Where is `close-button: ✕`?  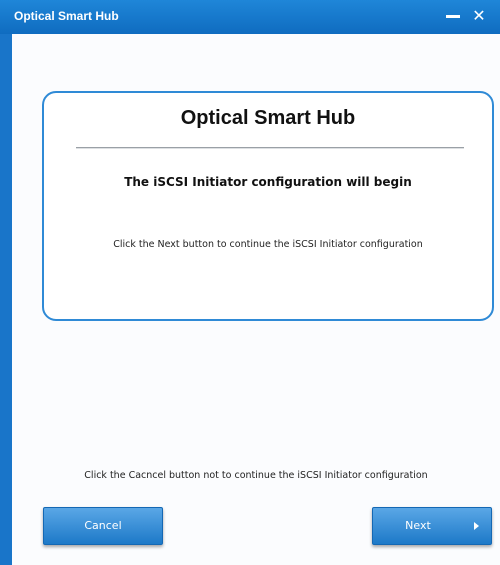 close-button: ✕ is located at coordinates (479, 16).